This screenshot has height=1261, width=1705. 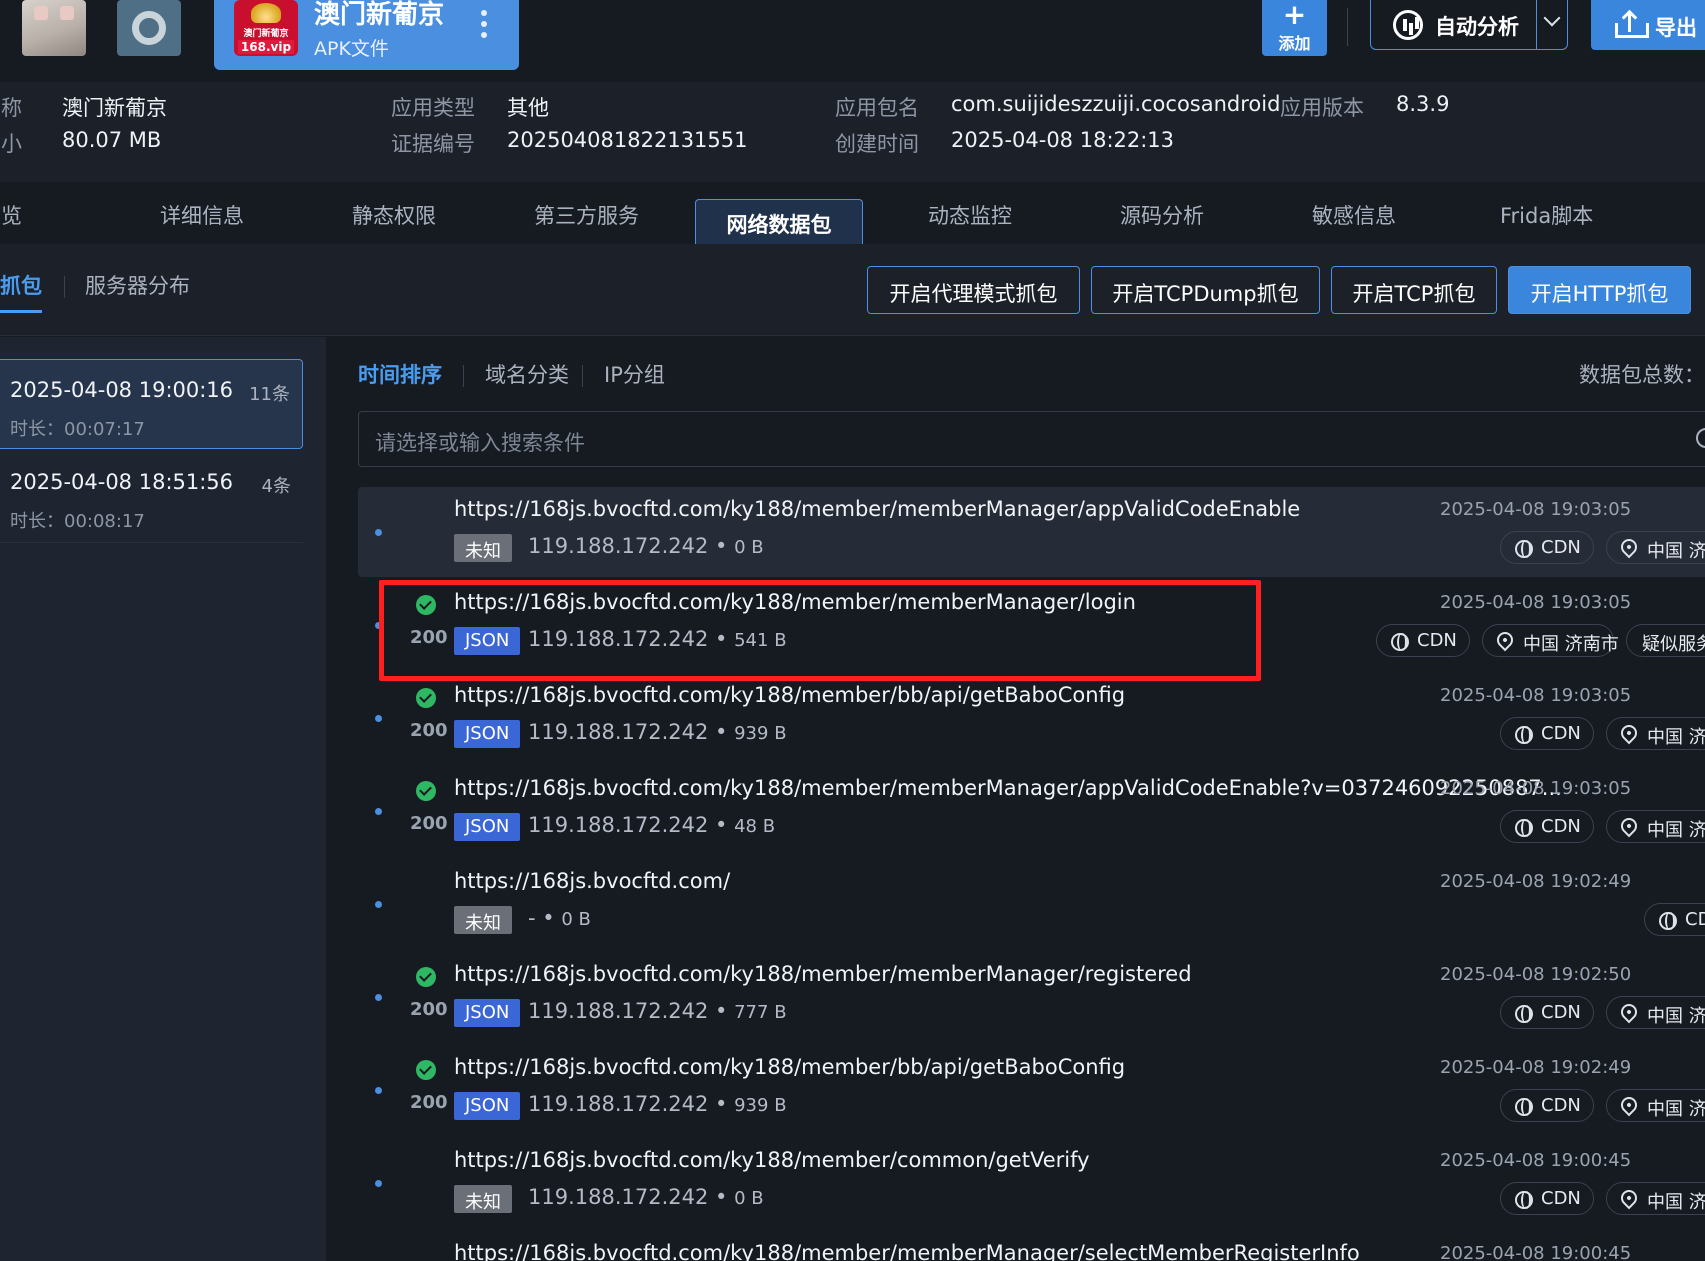 I want to click on cat-avatar-thumbnail, so click(x=54, y=28).